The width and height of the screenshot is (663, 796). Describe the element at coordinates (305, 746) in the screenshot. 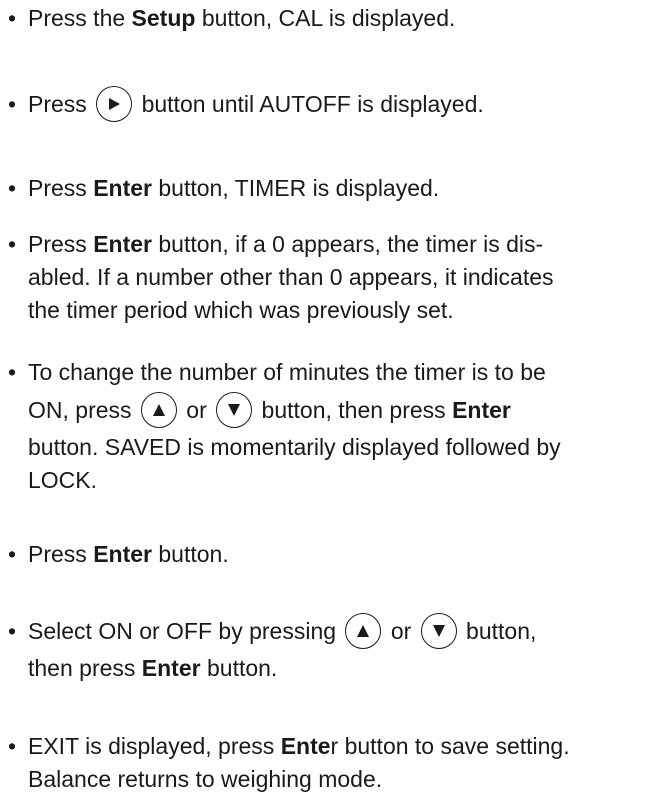

I see `enter-button-label: Ente` at that location.